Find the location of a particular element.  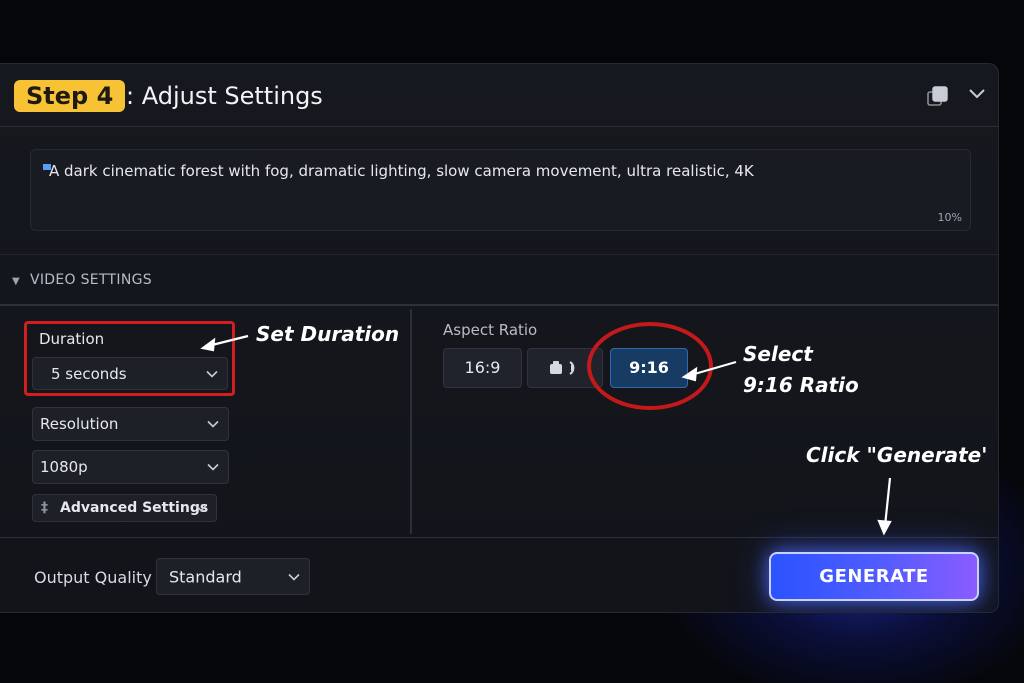

set-duration-annotation: Set Duration is located at coordinates (328, 334).